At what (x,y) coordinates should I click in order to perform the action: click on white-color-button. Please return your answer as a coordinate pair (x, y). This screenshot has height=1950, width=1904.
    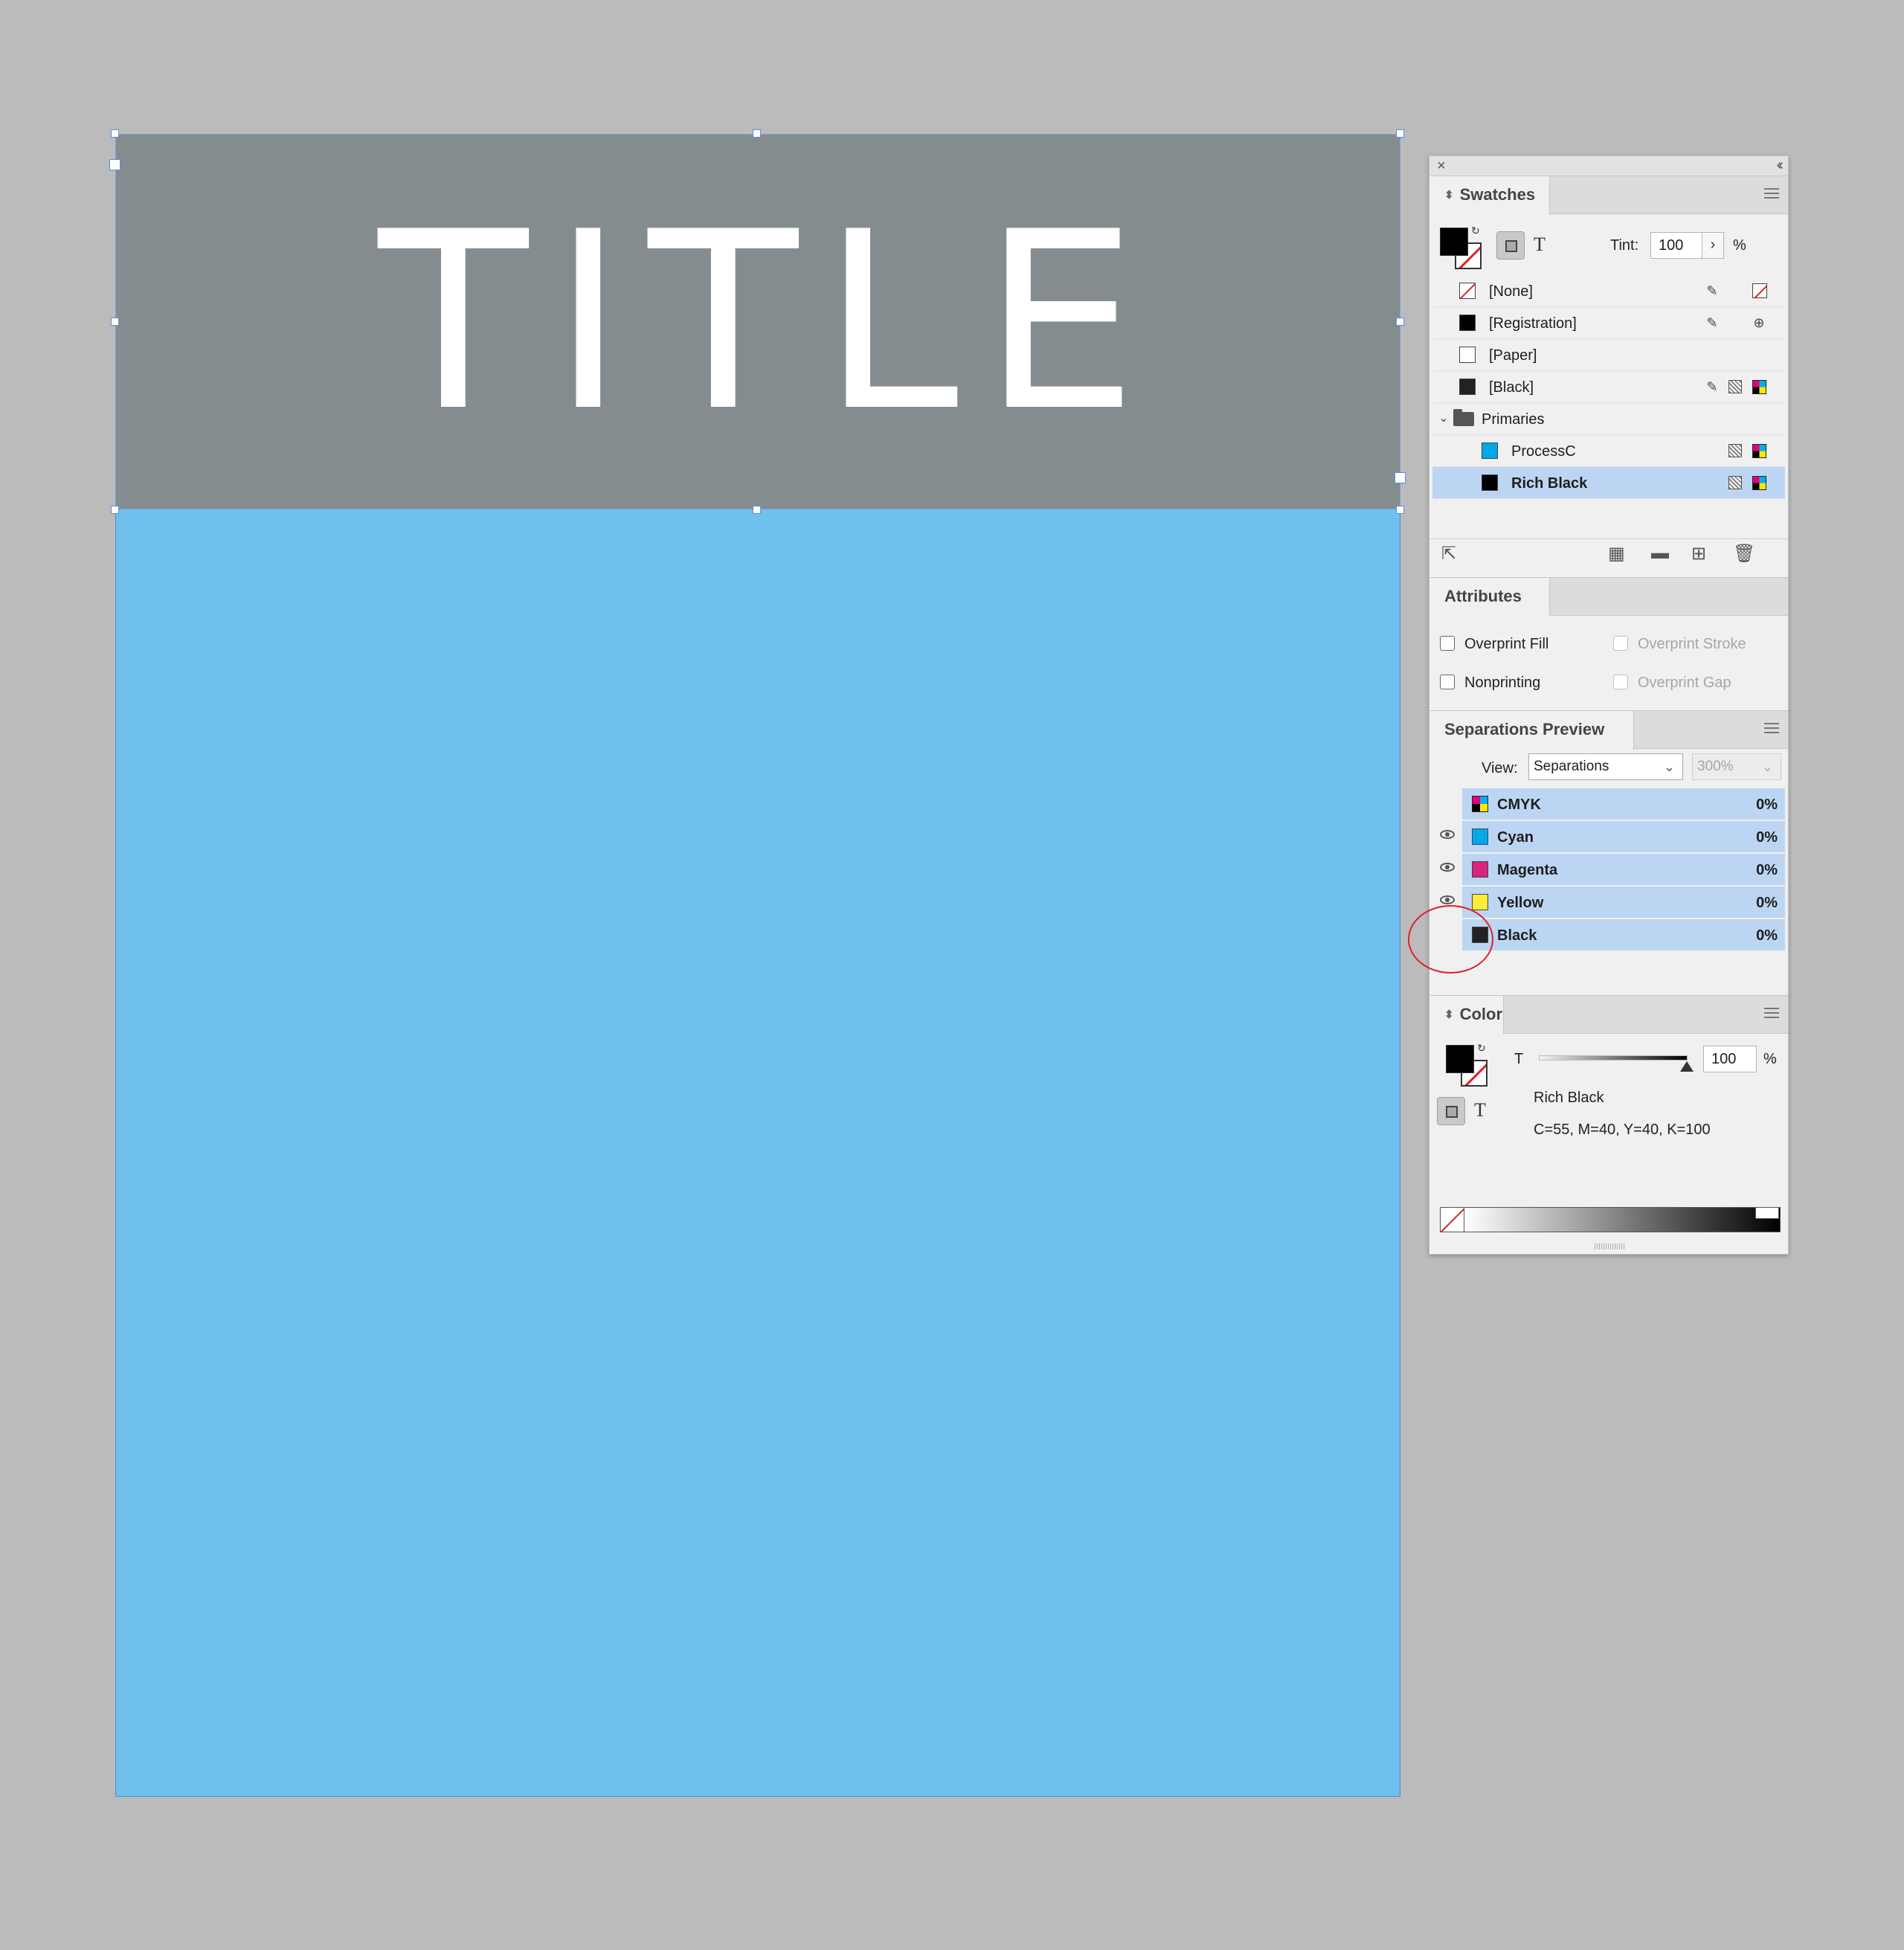
    Looking at the image, I should click on (1767, 1213).